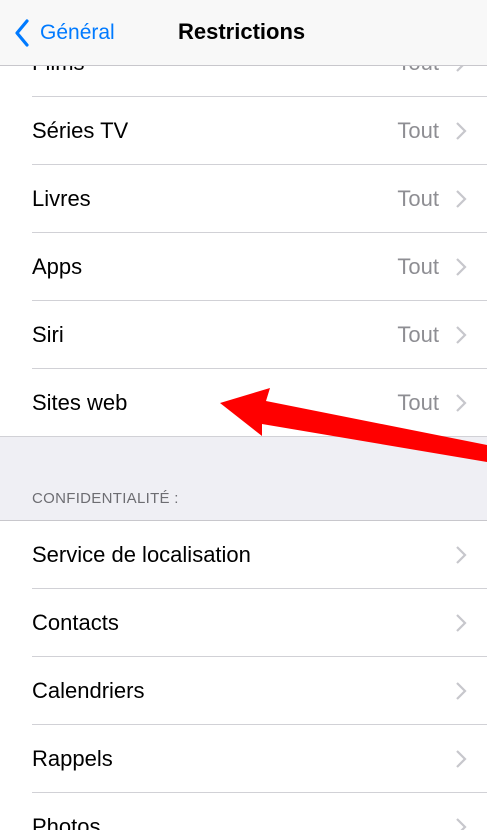 This screenshot has width=487, height=830. What do you see at coordinates (243, 759) in the screenshot?
I see `row-rappels: Rappels` at bounding box center [243, 759].